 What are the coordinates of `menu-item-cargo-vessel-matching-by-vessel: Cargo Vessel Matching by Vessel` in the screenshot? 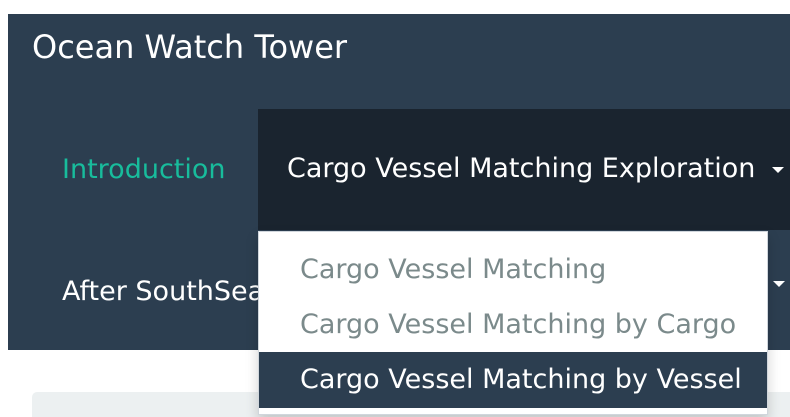 It's located at (513, 380).